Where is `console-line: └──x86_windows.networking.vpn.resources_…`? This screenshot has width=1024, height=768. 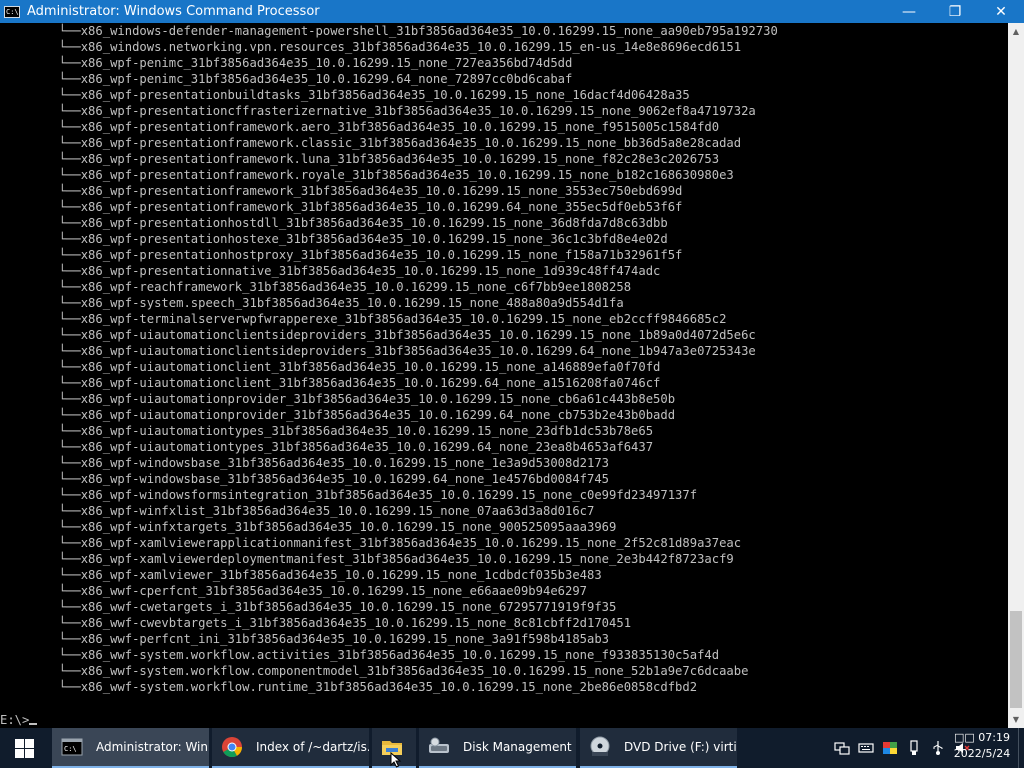 console-line: └──x86_windows.networking.vpn.resources_… is located at coordinates (504, 47).